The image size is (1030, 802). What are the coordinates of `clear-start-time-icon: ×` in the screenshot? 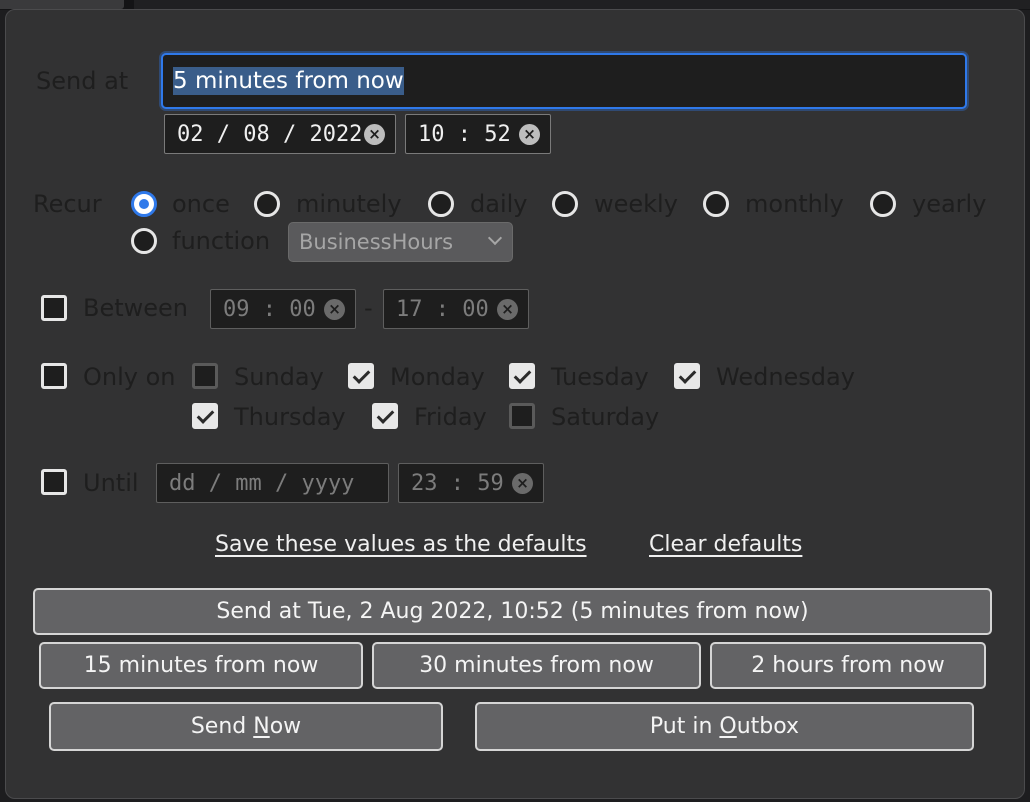 It's located at (334, 309).